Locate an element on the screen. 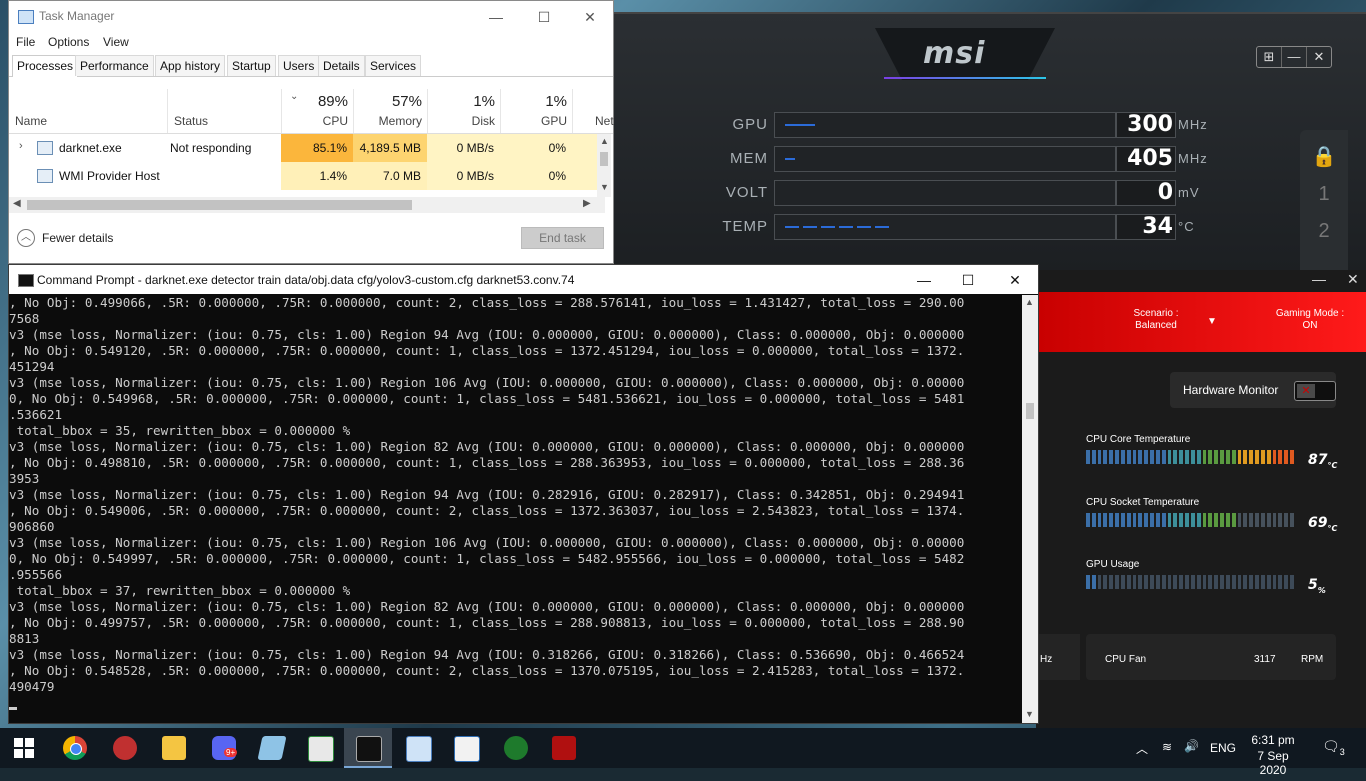  table-row: WMI Provider Host 1.4% 7.0 MB 0 MB/s 0% is located at coordinates (304, 176).